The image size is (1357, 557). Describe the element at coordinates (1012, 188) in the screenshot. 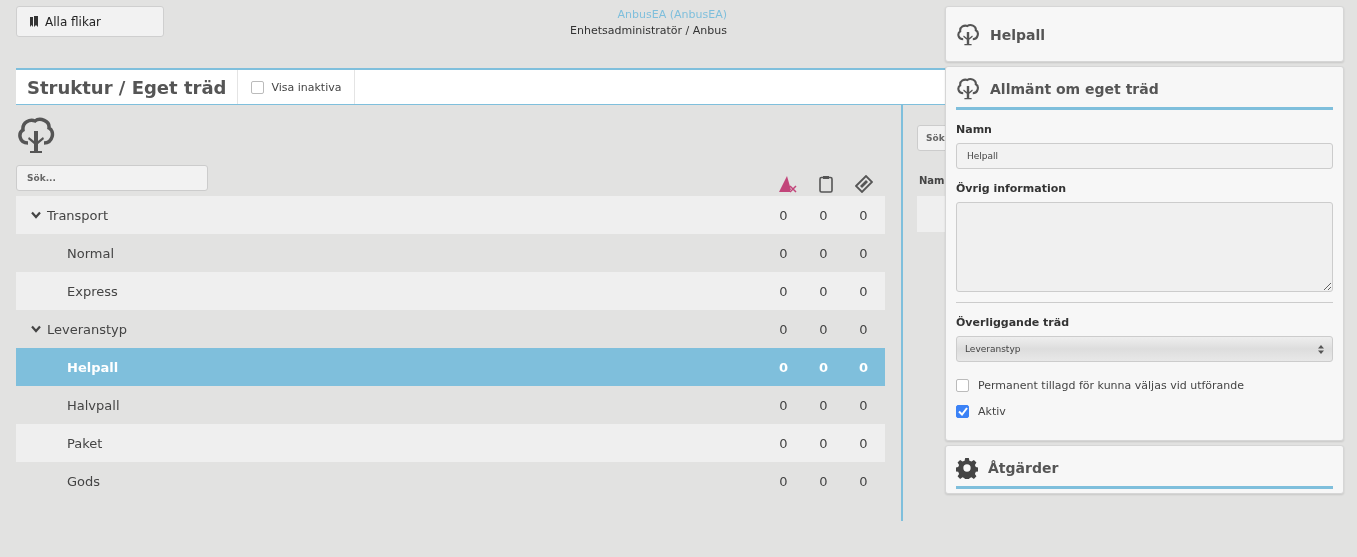

I see `field-label: Övrig information` at that location.